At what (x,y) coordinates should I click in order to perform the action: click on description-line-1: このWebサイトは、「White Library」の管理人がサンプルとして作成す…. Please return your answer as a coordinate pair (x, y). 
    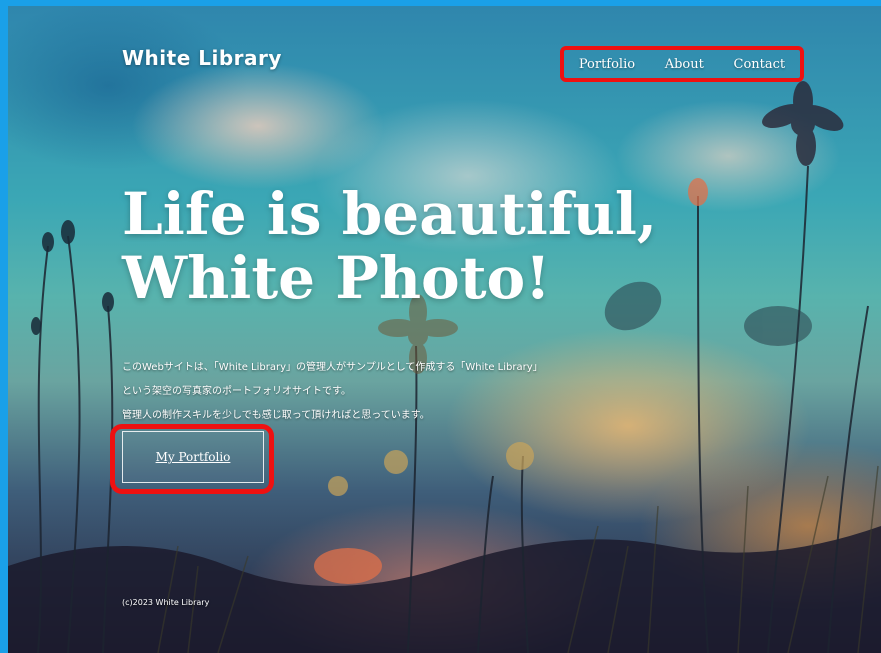
    Looking at the image, I should click on (332, 367).